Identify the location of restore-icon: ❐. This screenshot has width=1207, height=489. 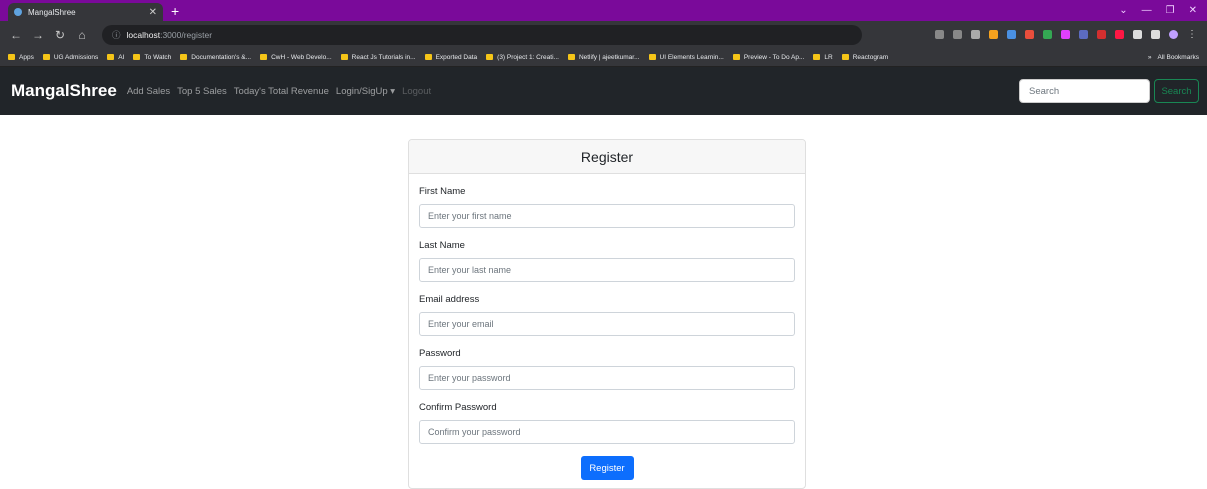
(1170, 10).